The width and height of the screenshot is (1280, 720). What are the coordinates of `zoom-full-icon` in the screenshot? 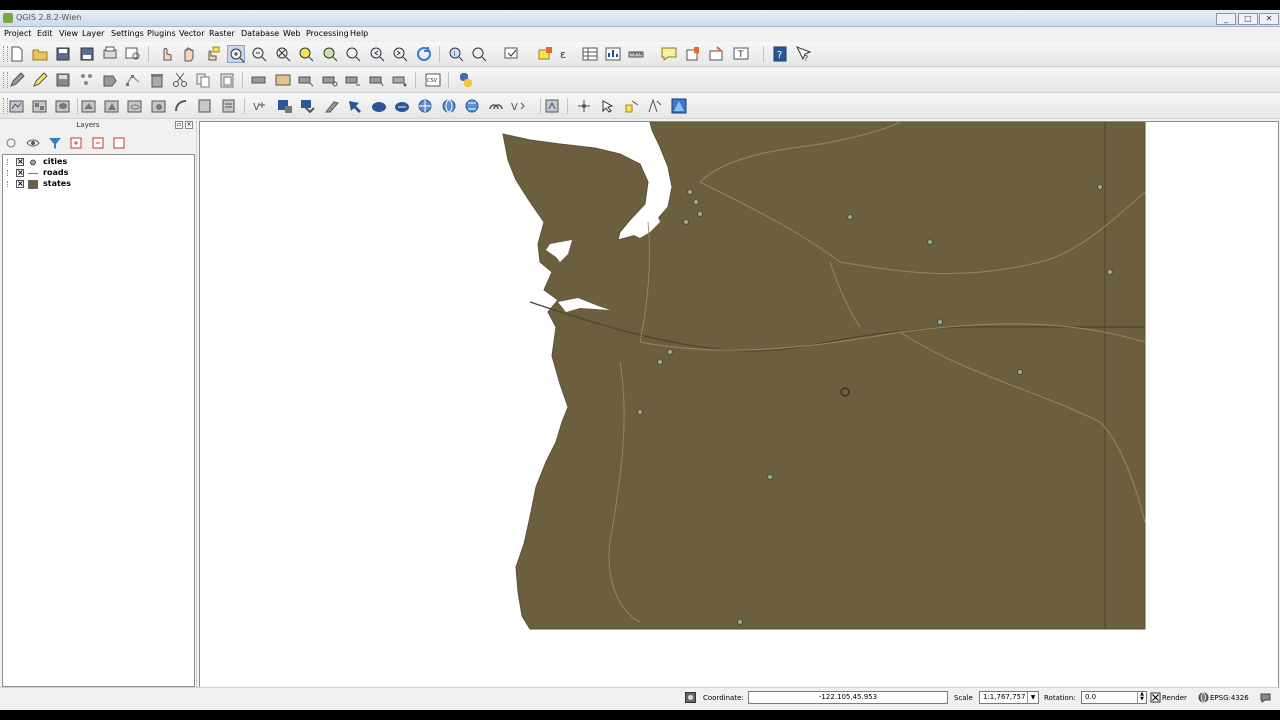 It's located at (283, 54).